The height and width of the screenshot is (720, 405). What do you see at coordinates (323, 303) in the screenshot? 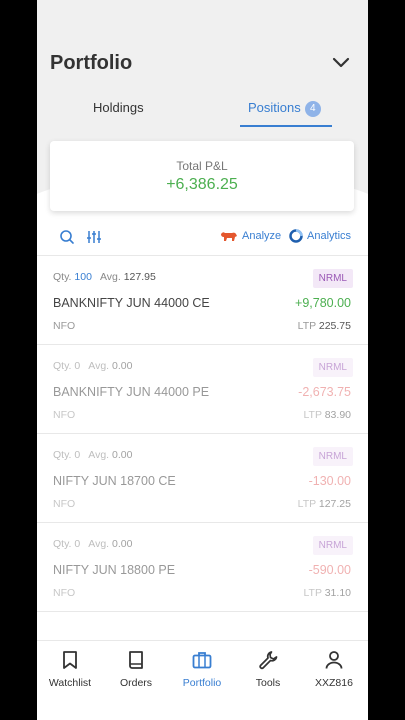
I see `position-pnl: +9,780.00` at bounding box center [323, 303].